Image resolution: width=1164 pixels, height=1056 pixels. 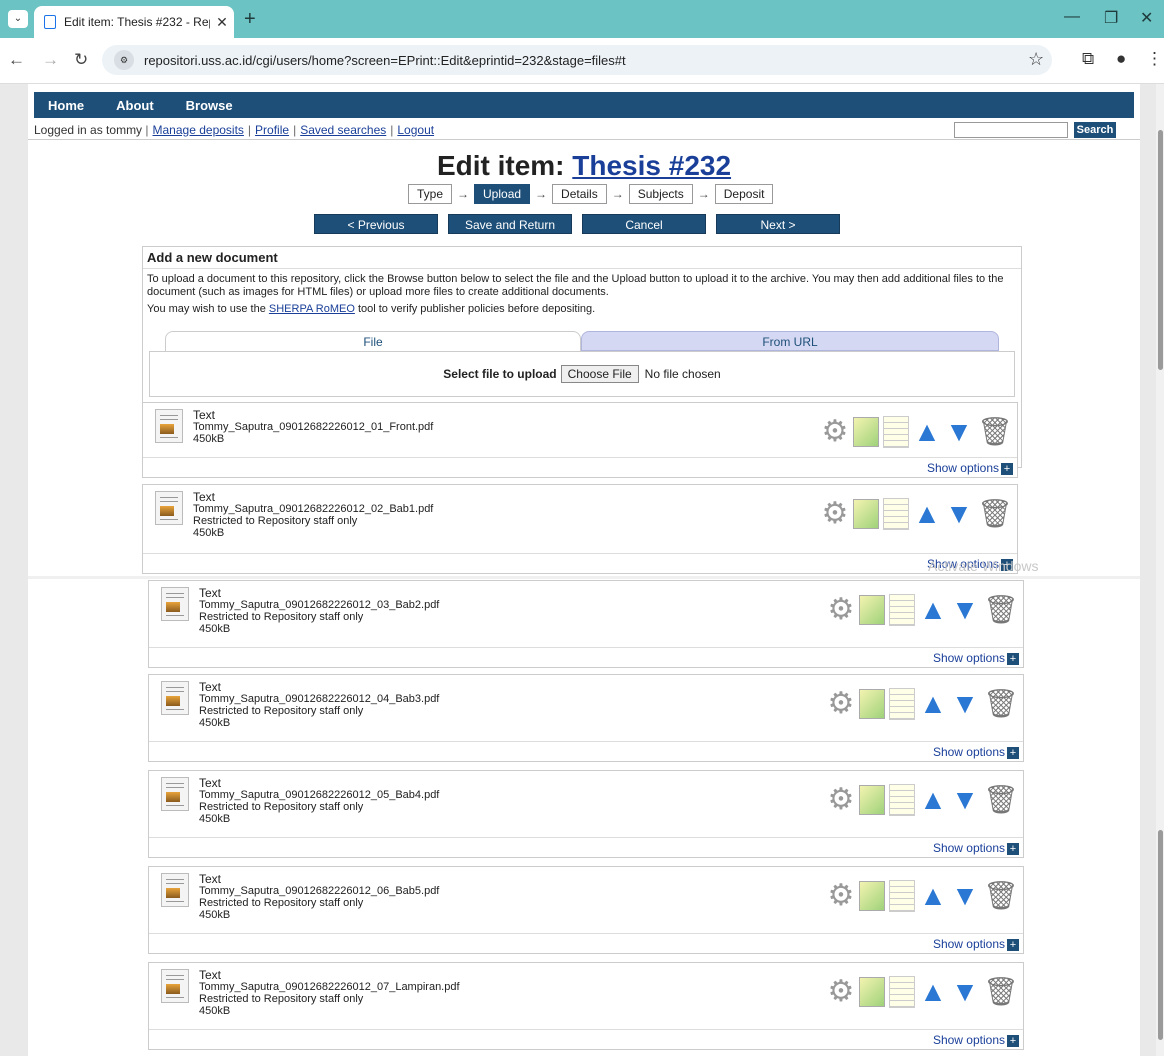 What do you see at coordinates (430, 194) in the screenshot?
I see `stage-type: Type` at bounding box center [430, 194].